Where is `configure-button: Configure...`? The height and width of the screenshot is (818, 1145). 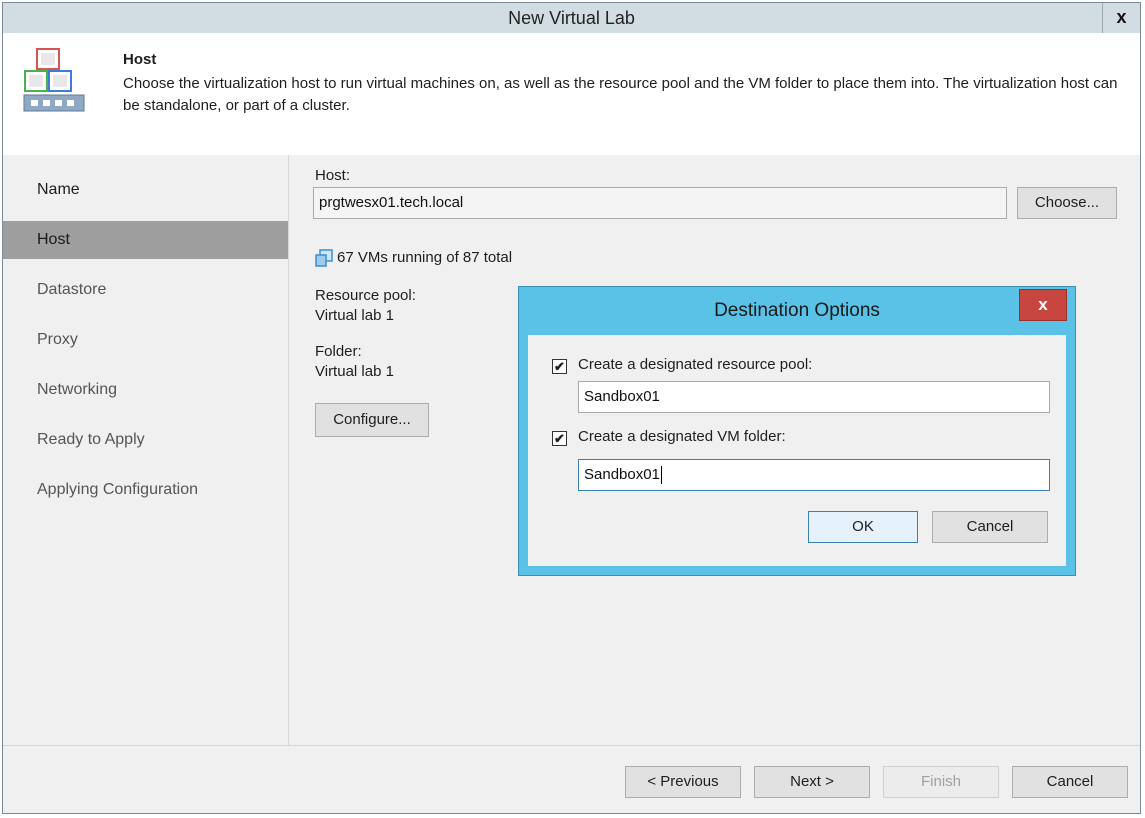
configure-button: Configure... is located at coordinates (372, 420).